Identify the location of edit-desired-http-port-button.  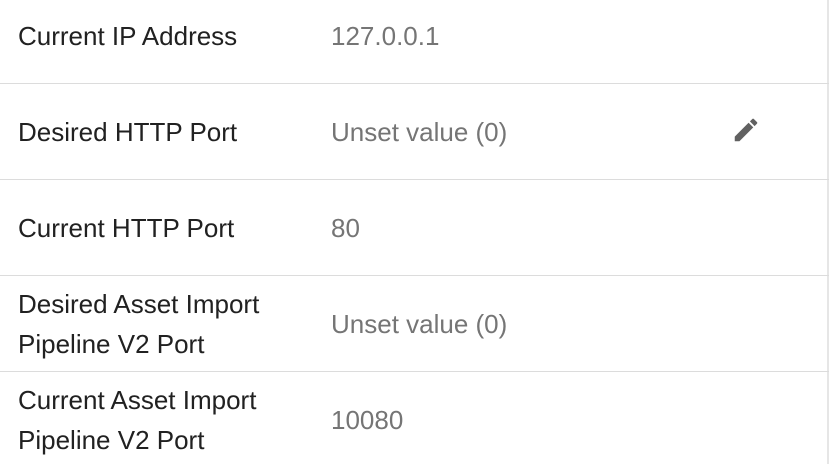
(746, 132).